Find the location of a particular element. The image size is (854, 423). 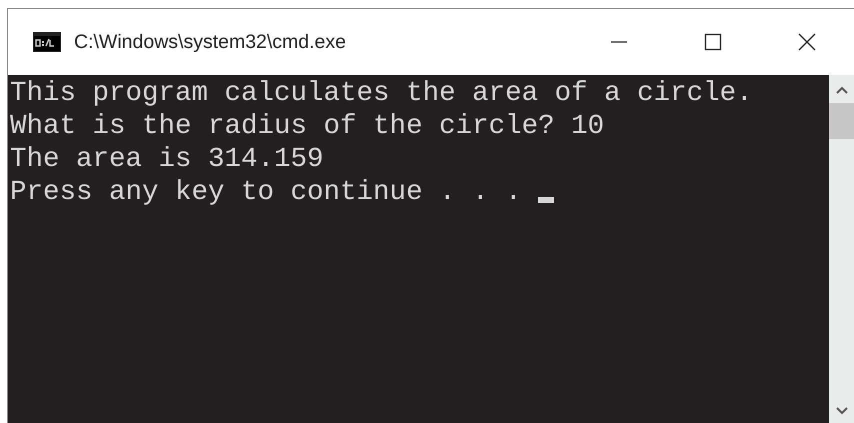

scrollbar is located at coordinates (841, 249).